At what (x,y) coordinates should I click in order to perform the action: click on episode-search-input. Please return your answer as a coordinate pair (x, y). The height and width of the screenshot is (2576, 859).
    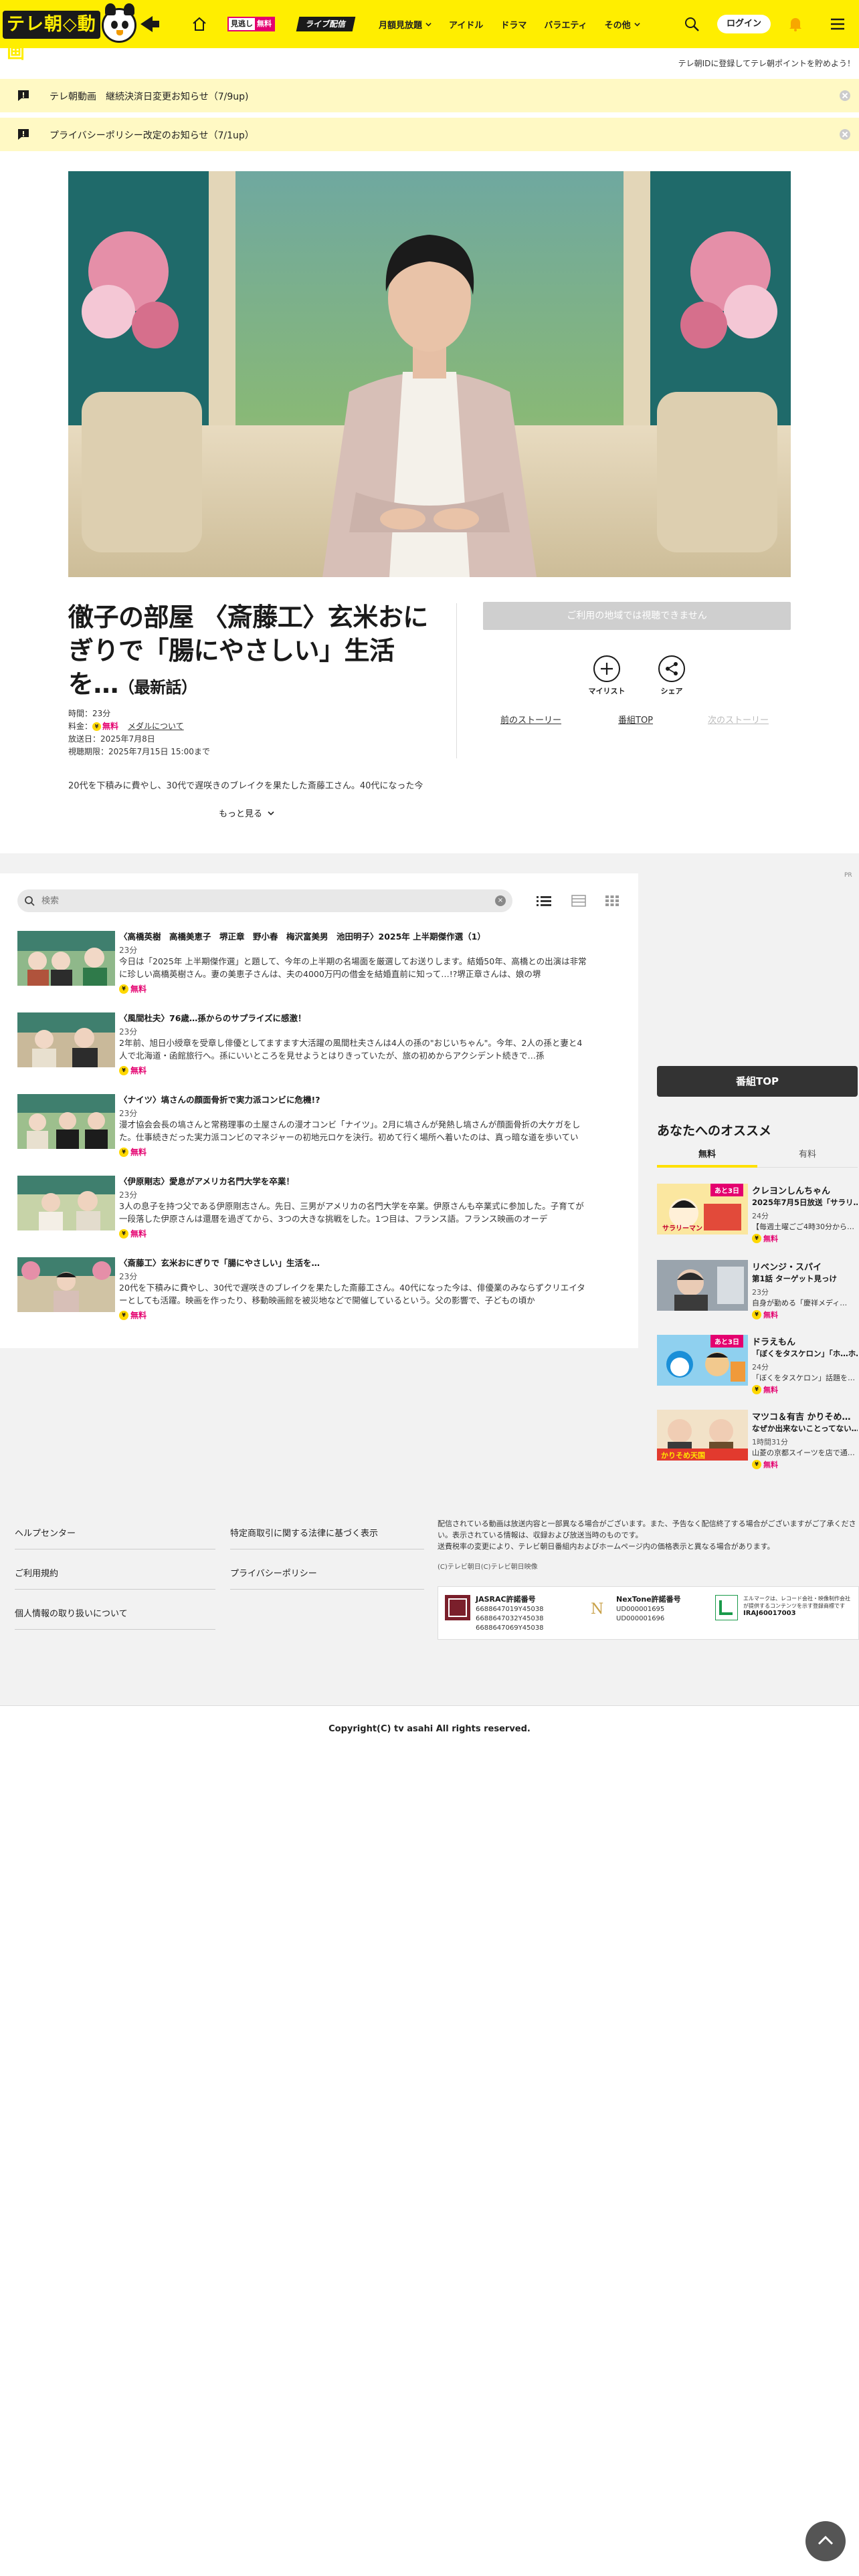
    Looking at the image, I should click on (262, 901).